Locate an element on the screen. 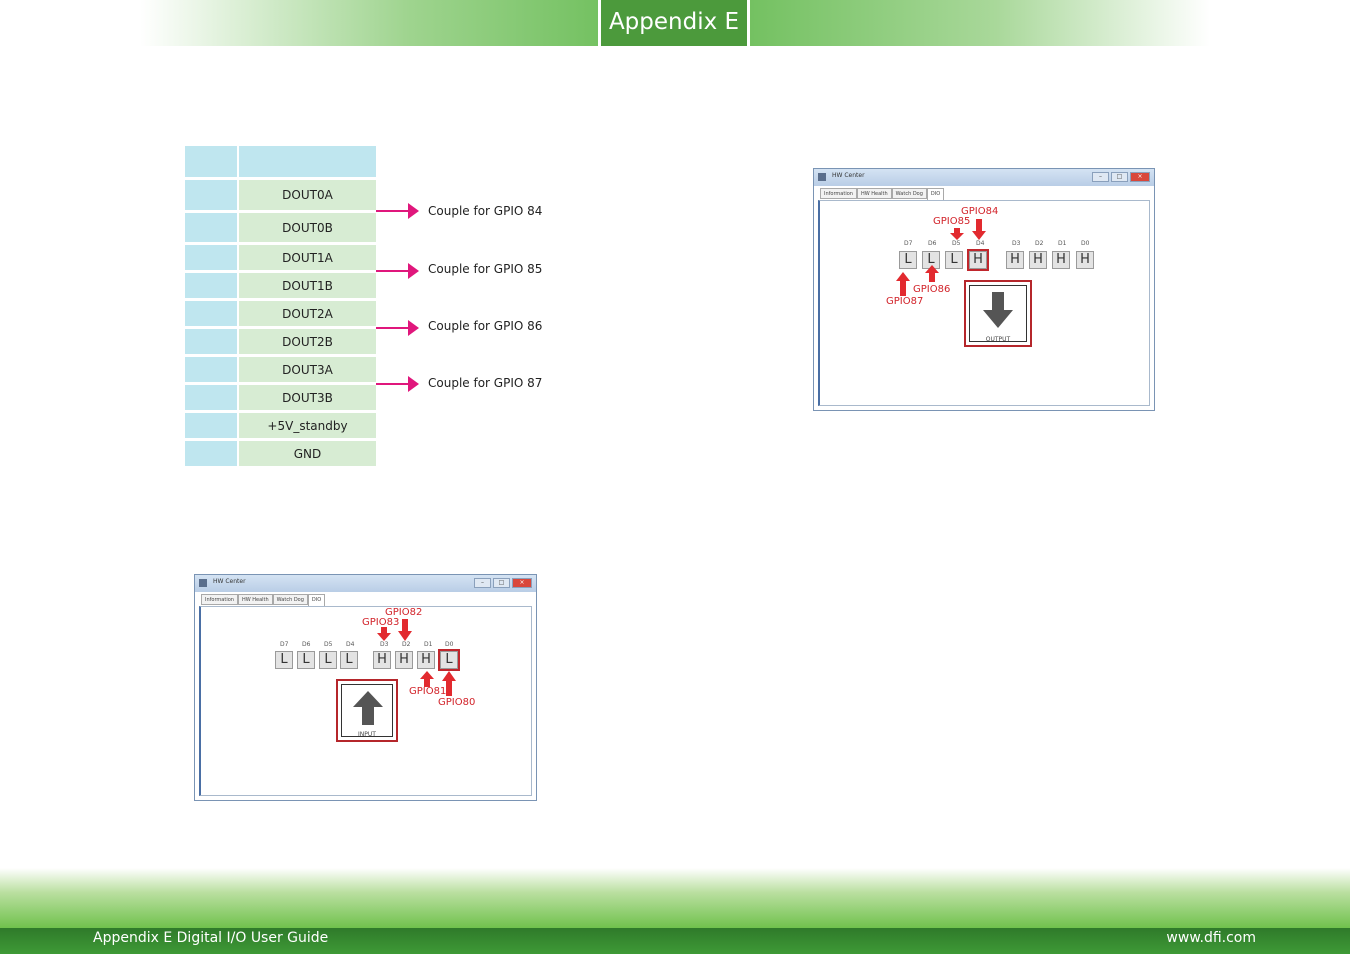 The image size is (1350, 954). table-row is located at coordinates (280, 161).